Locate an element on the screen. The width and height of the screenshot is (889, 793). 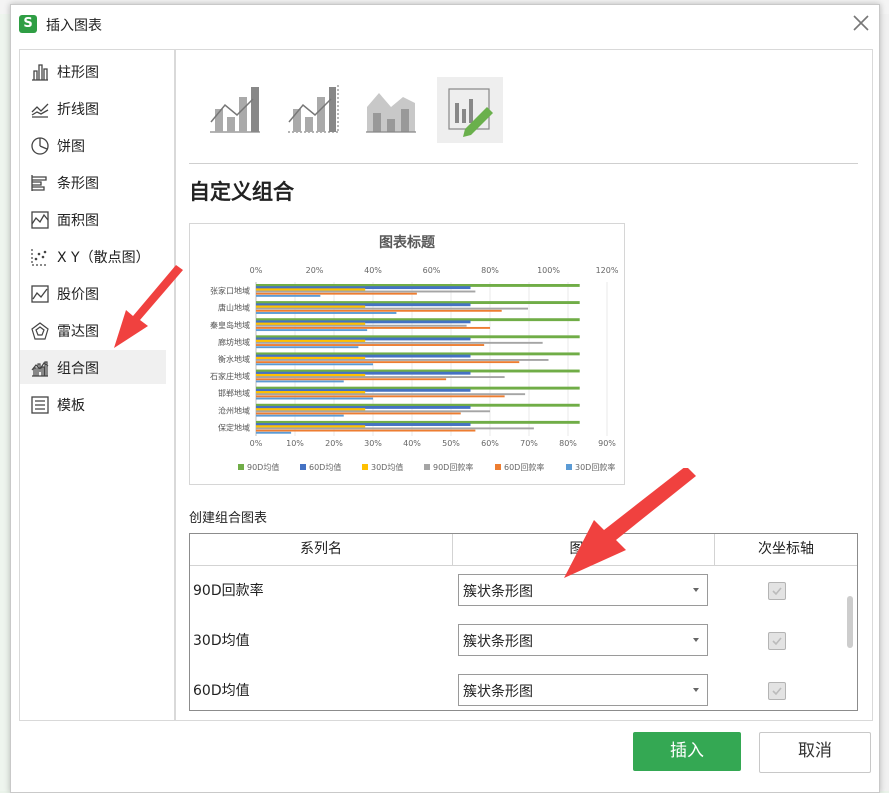
sidebar-item-bar: 条形图 is located at coordinates (93, 182).